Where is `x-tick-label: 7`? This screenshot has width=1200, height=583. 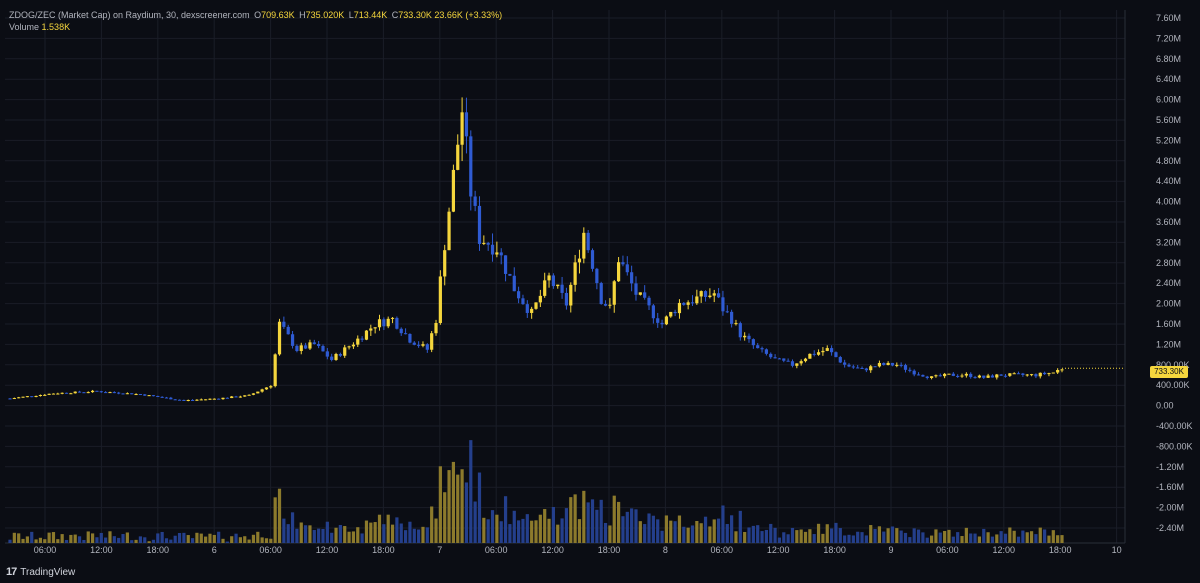
x-tick-label: 7 is located at coordinates (439, 550).